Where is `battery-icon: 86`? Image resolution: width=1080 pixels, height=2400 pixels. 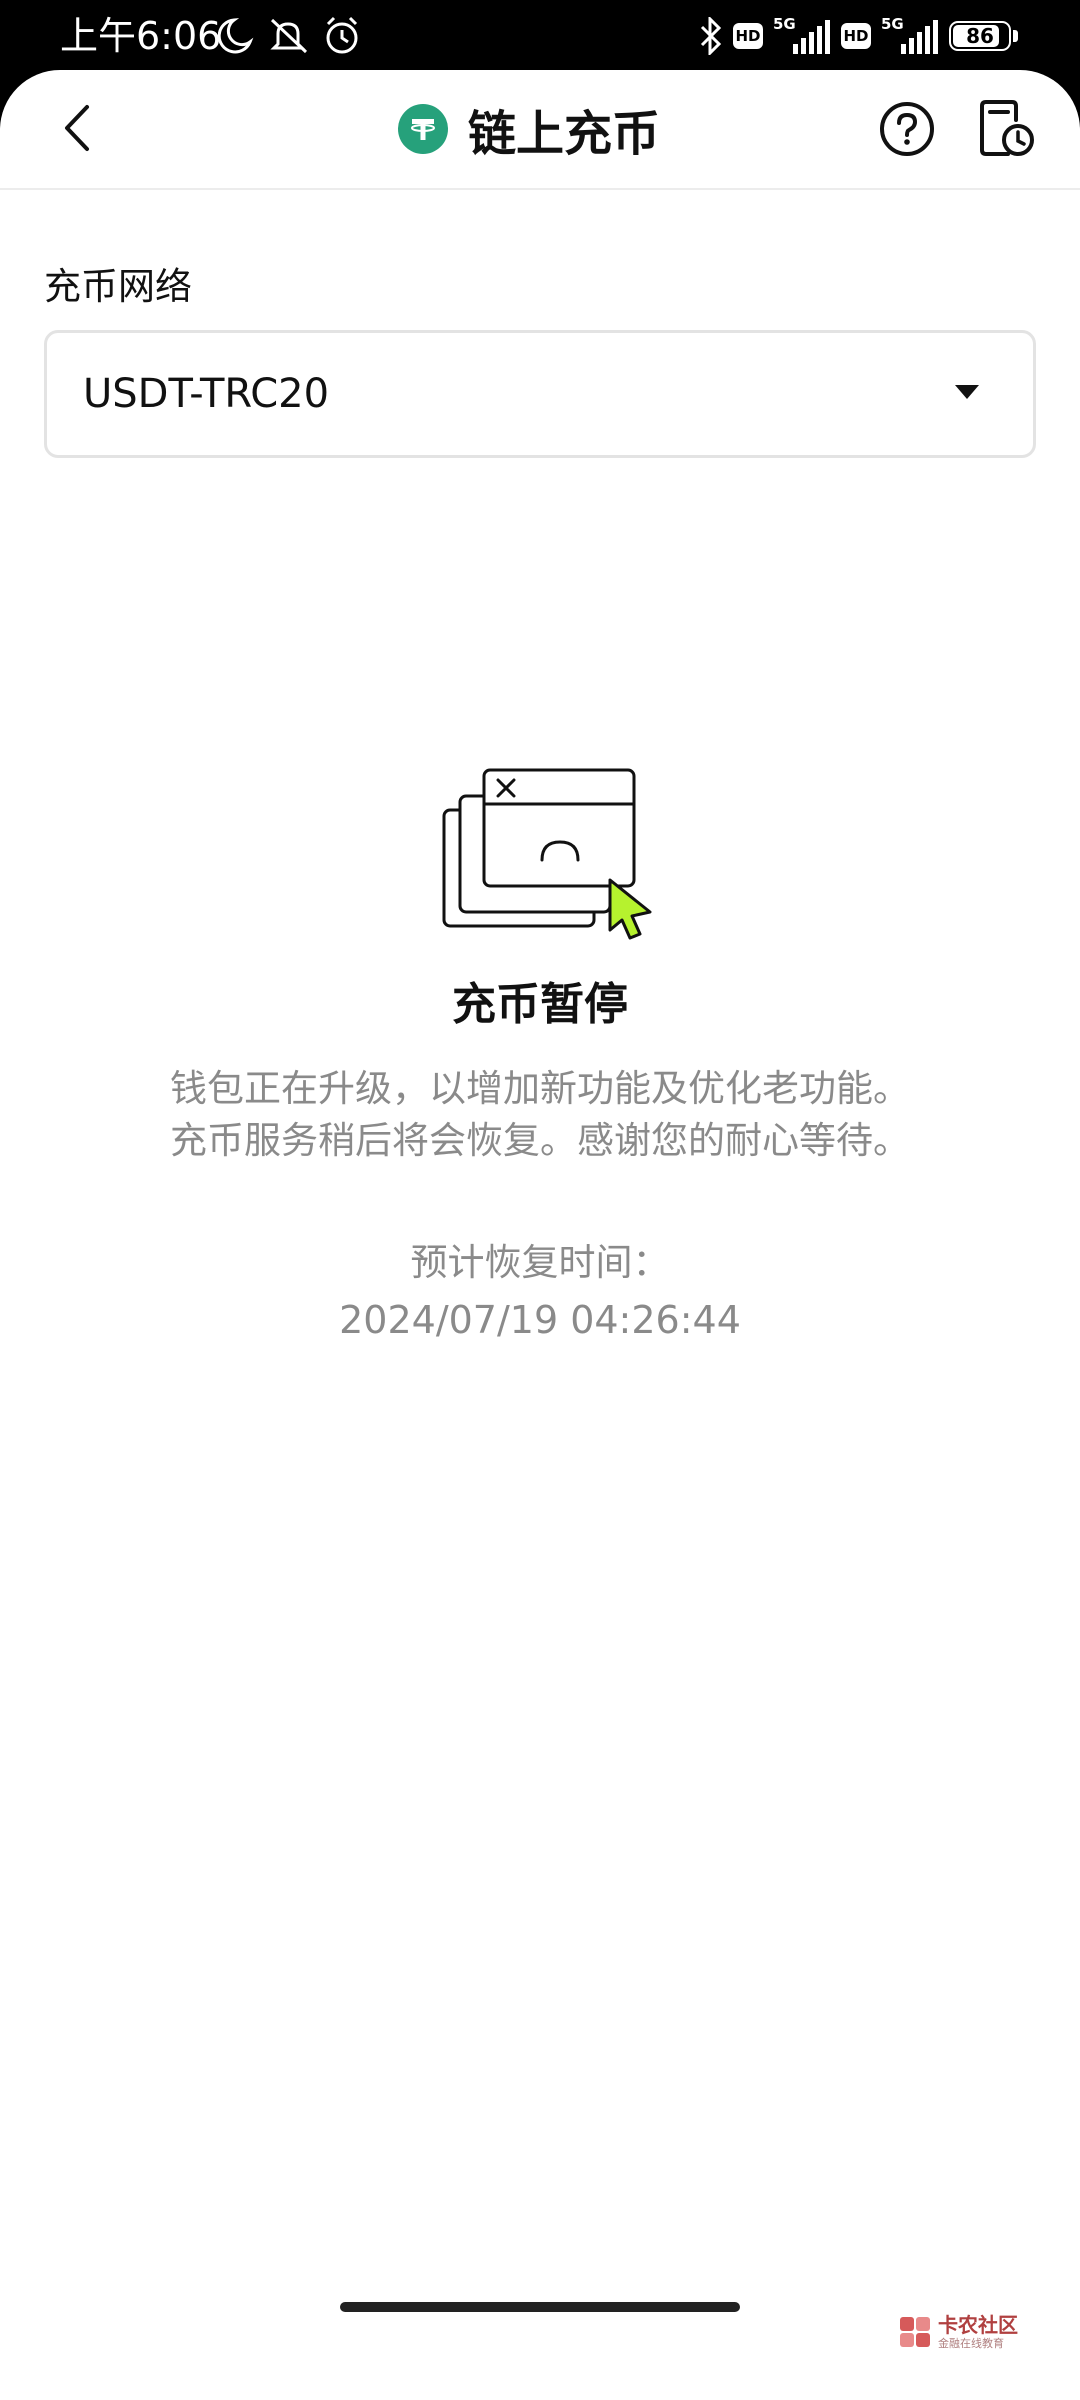 battery-icon: 86 is located at coordinates (980, 36).